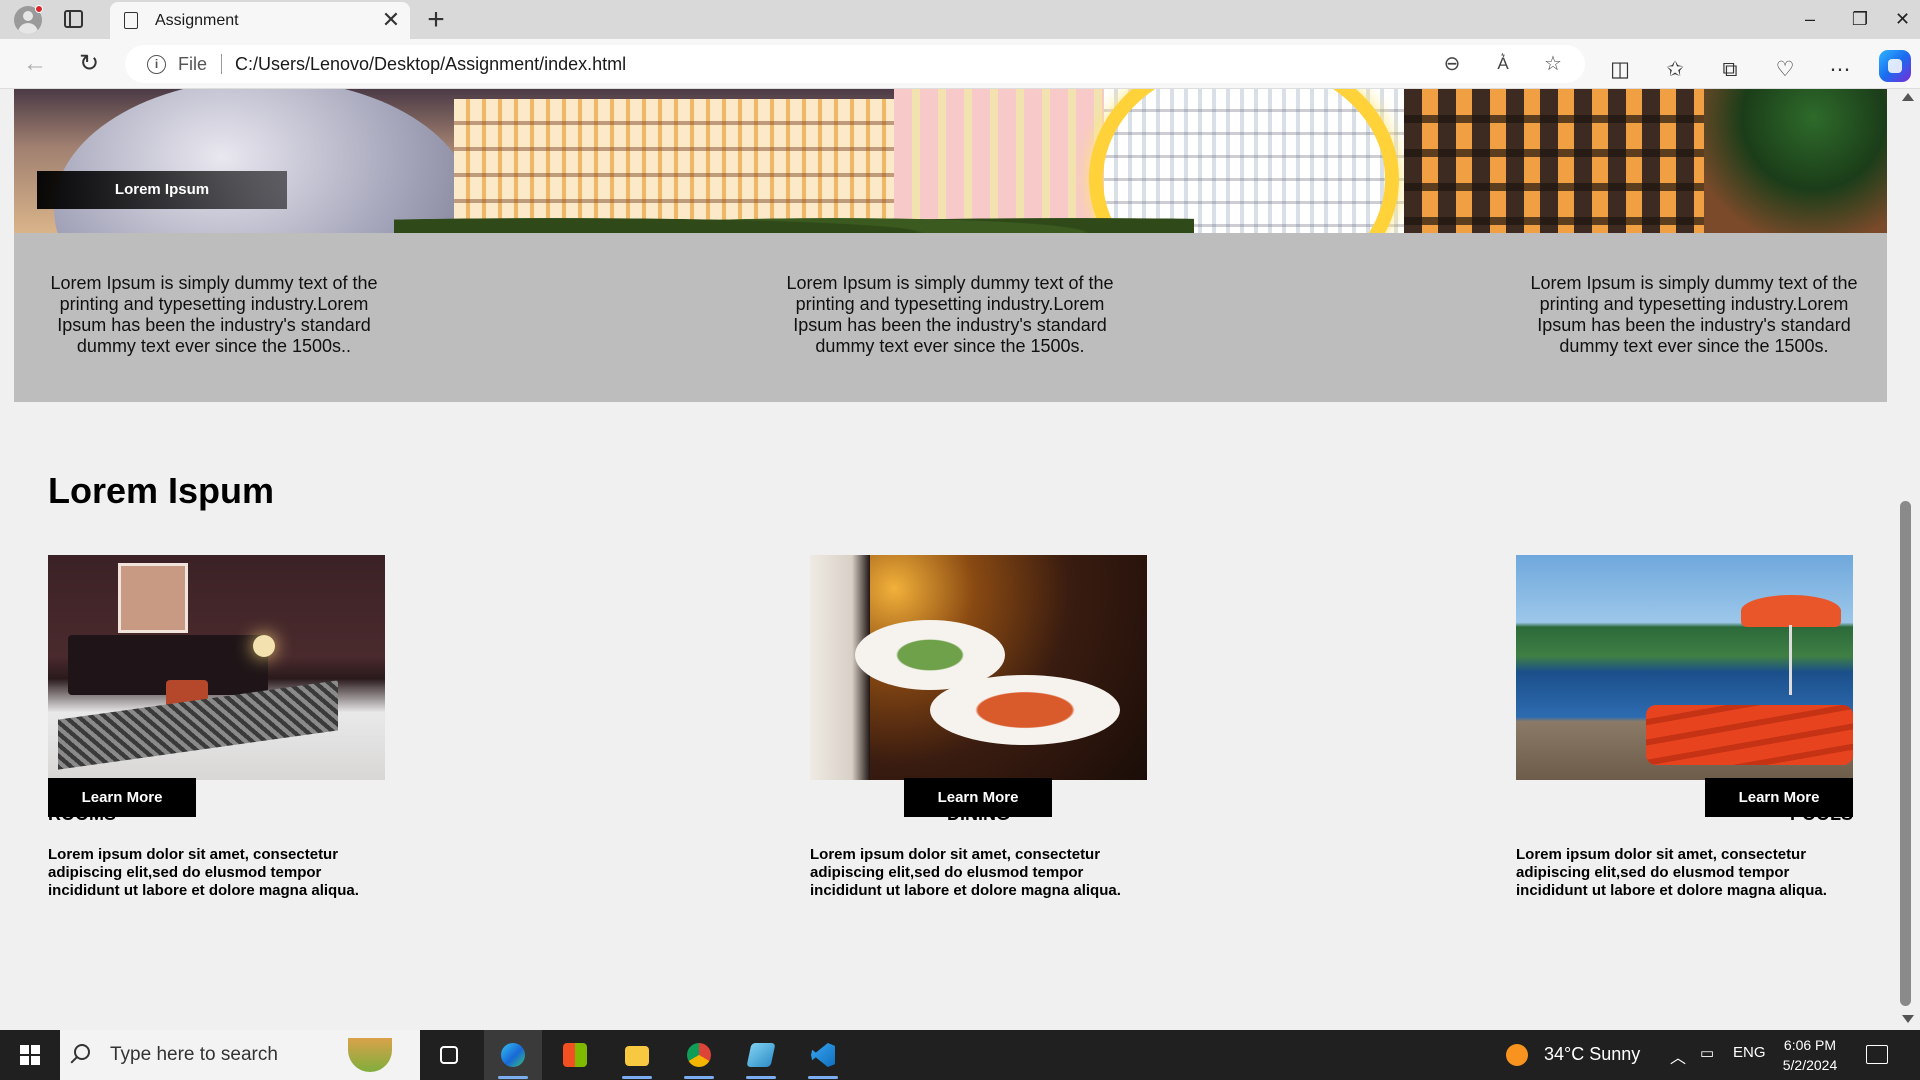 This screenshot has width=1920, height=1080. I want to click on read-aloud-icon: A͛, so click(1503, 64).